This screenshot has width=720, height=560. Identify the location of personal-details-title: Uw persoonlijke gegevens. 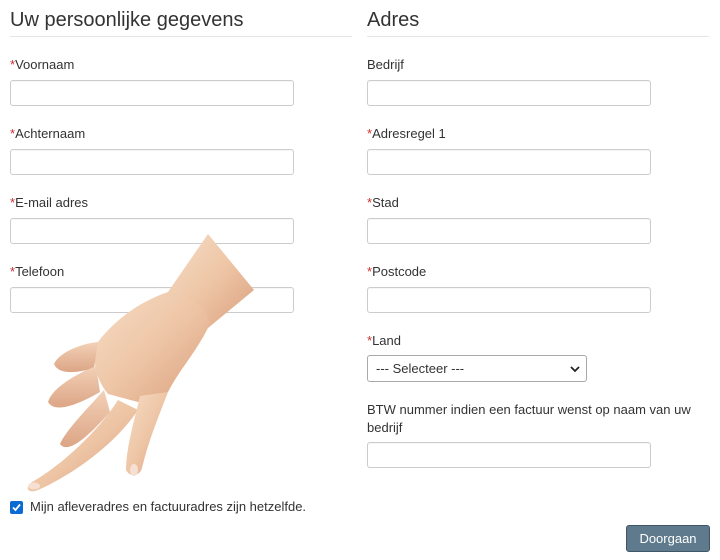
(127, 20).